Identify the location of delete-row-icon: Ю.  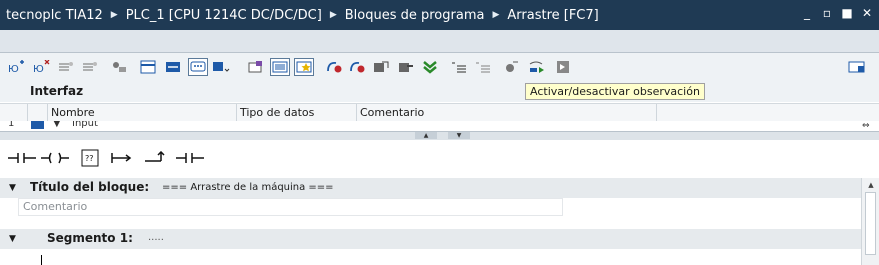
(42, 67).